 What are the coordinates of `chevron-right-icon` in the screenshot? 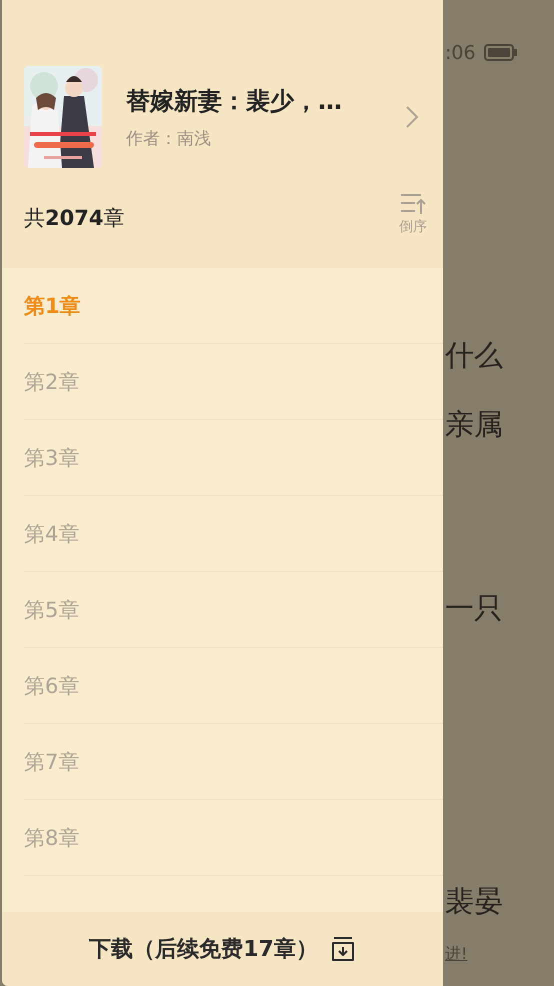 It's located at (412, 117).